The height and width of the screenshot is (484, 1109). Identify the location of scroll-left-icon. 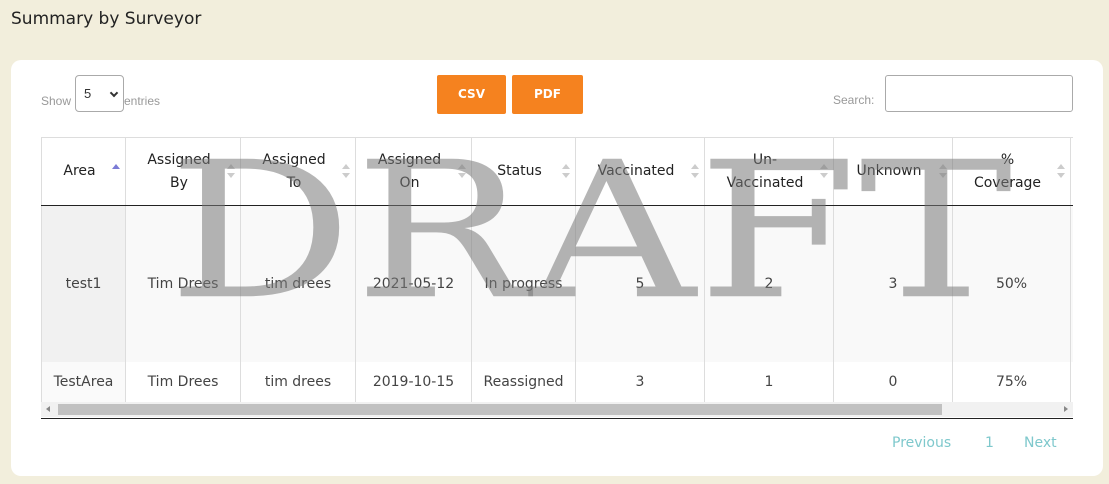
(48, 409).